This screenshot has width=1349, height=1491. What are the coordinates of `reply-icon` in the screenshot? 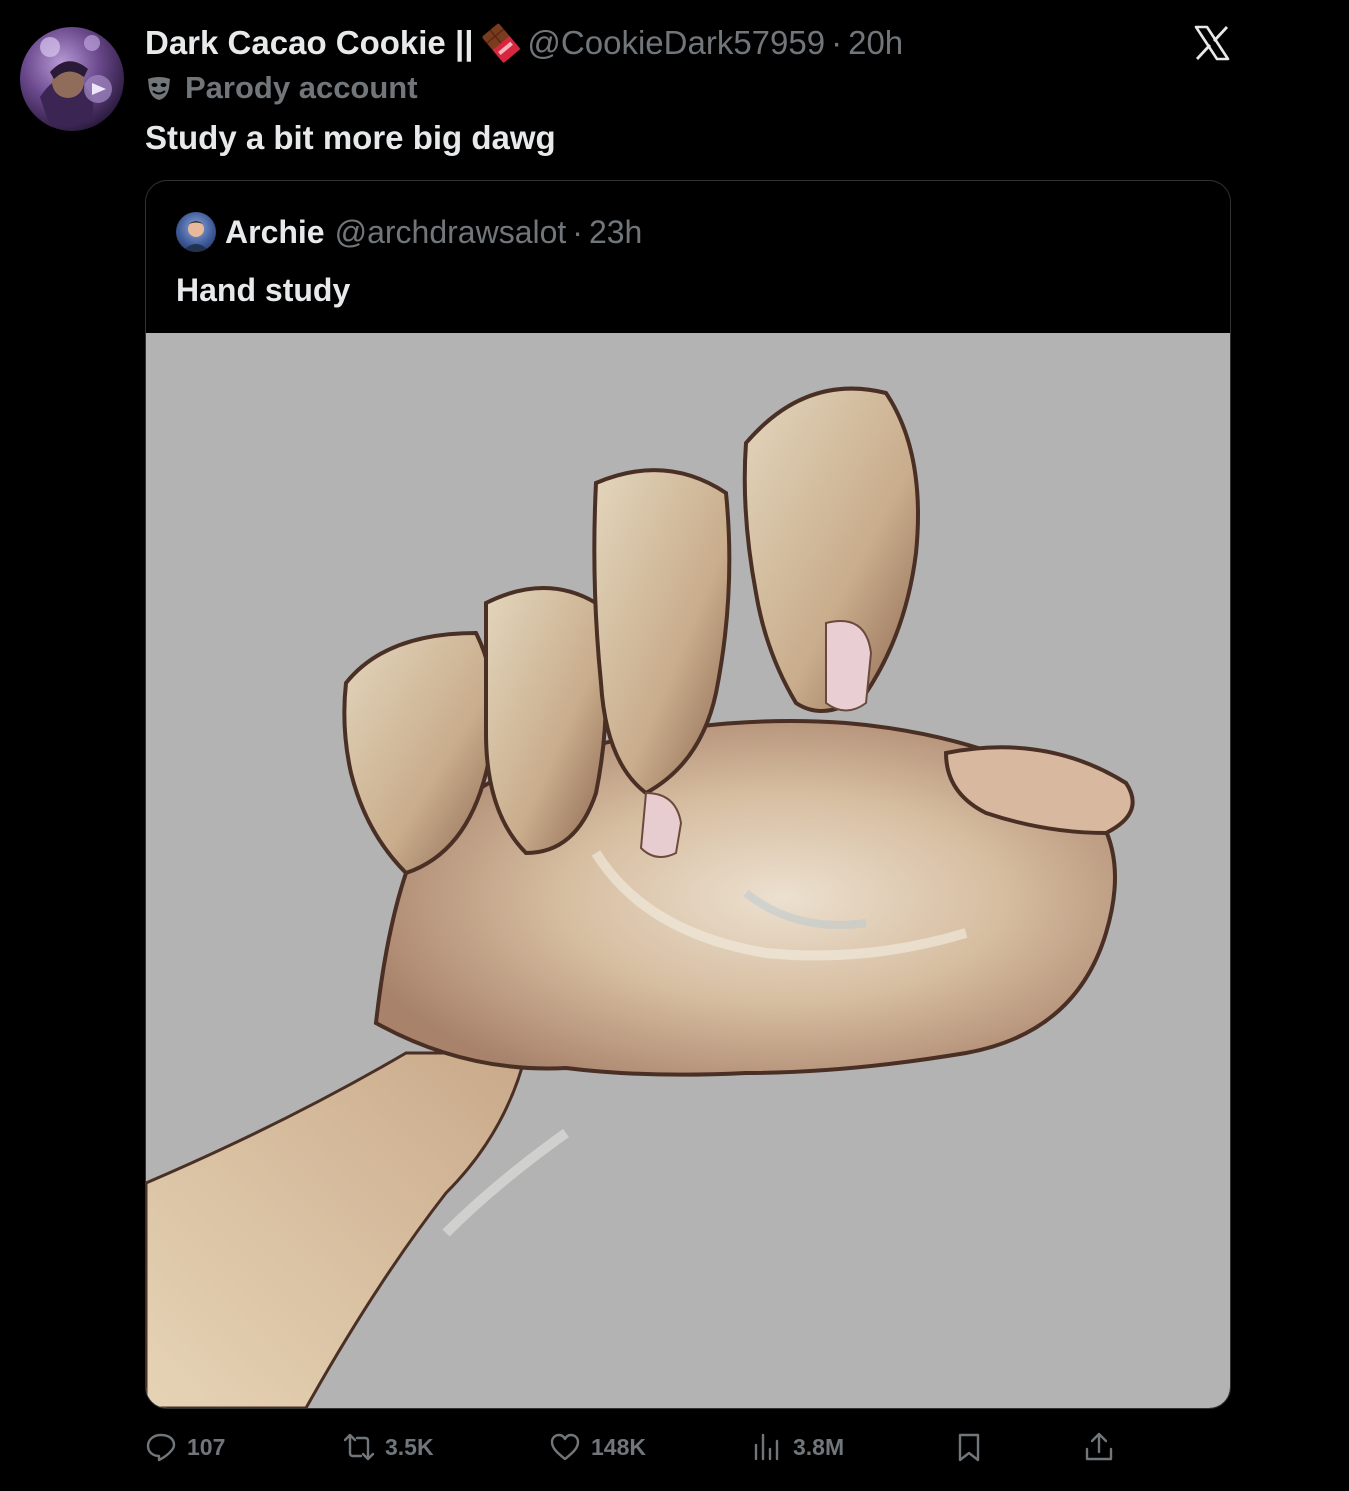 It's located at (161, 1447).